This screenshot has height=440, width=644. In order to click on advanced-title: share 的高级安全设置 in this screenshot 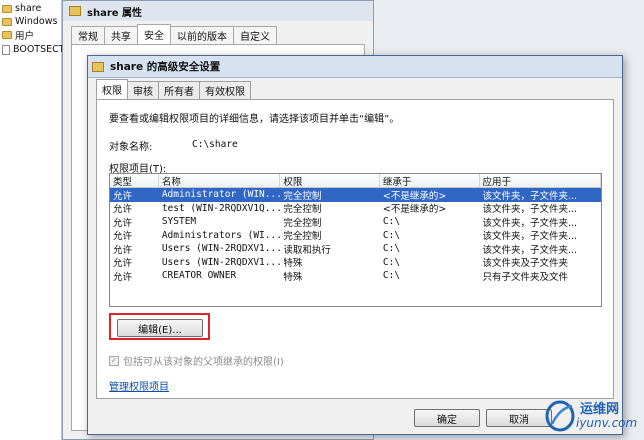, I will do `click(165, 67)`.